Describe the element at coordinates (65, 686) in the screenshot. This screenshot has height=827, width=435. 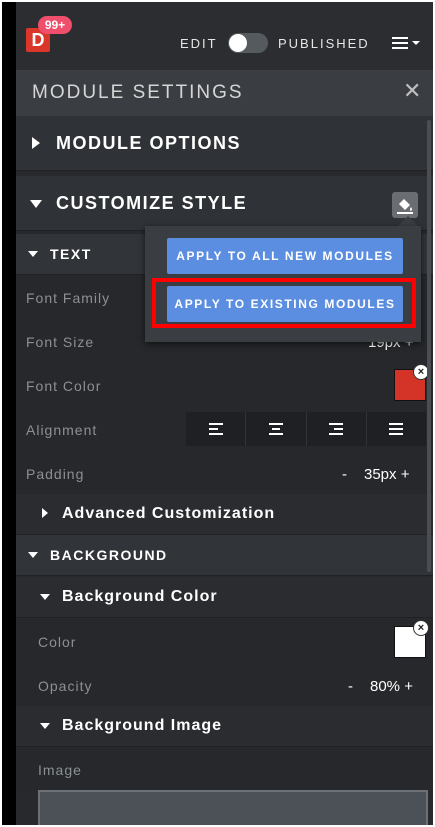
I see `opacity-label: Opacity` at that location.